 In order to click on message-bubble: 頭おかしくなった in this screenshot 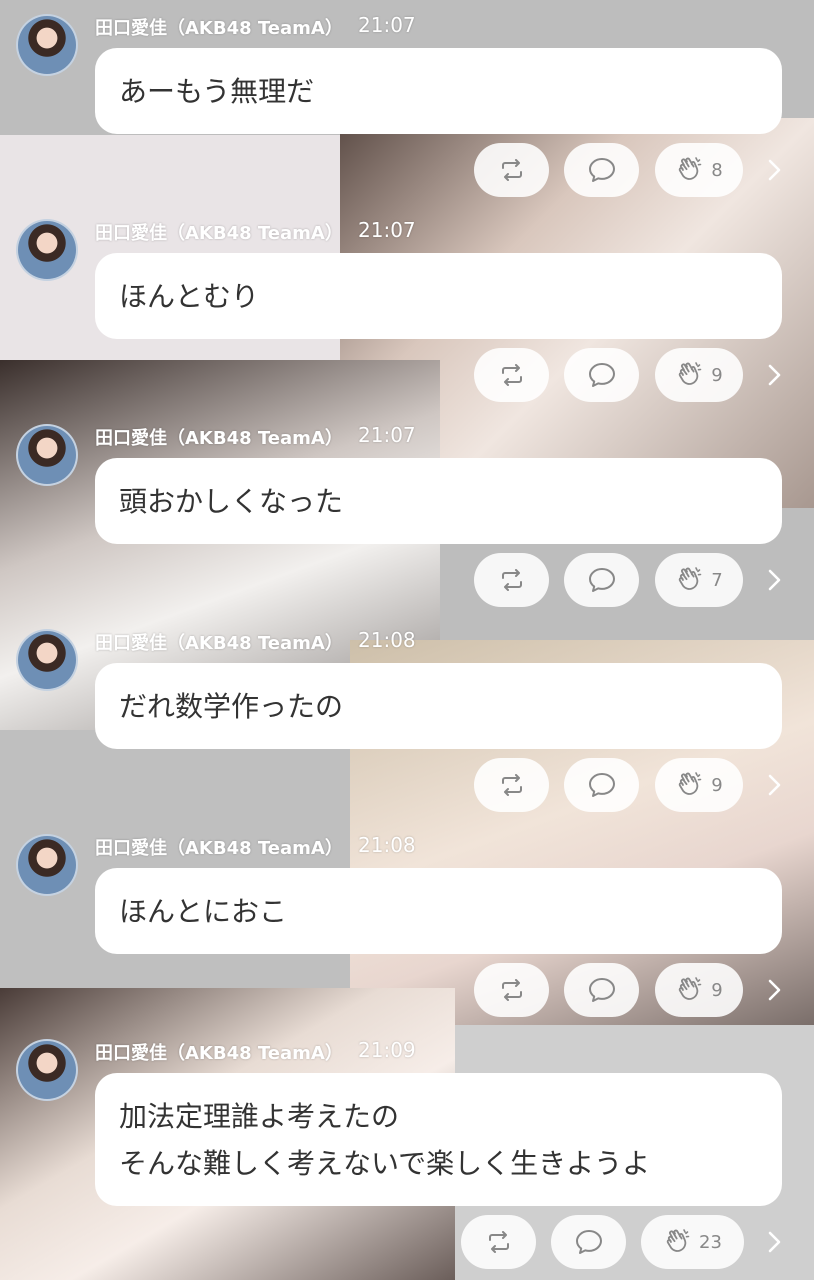, I will do `click(438, 501)`.